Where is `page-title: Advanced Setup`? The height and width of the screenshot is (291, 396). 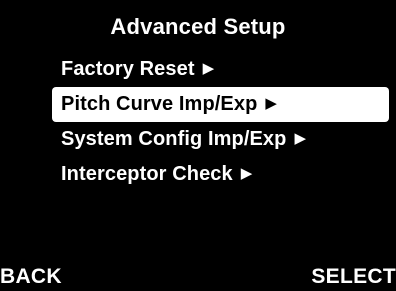
page-title: Advanced Setup is located at coordinates (198, 26).